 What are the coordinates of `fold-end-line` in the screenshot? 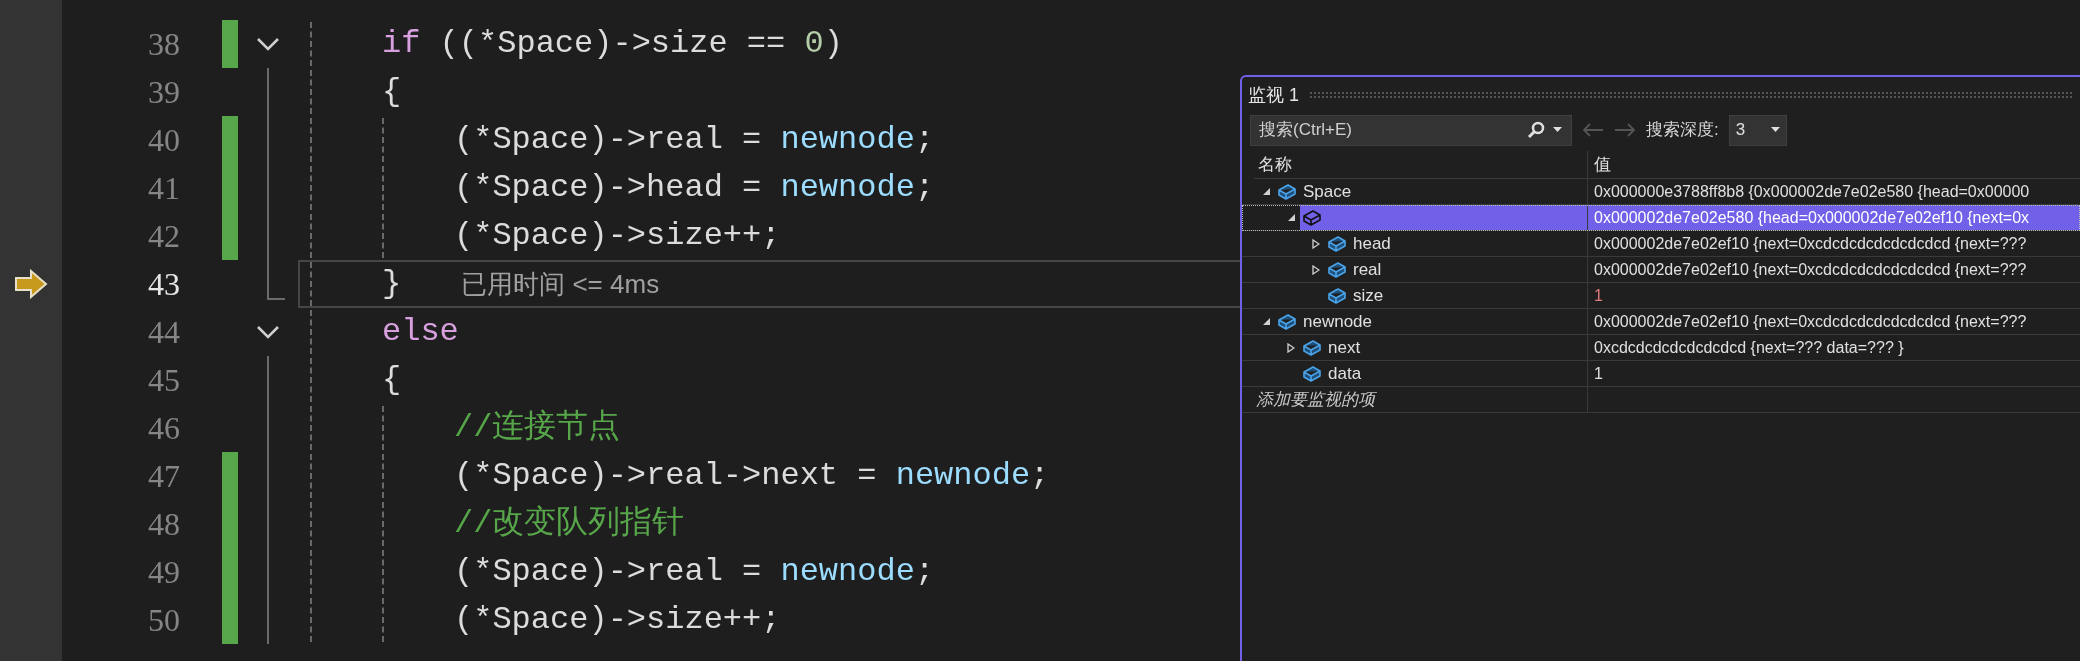 It's located at (276, 280).